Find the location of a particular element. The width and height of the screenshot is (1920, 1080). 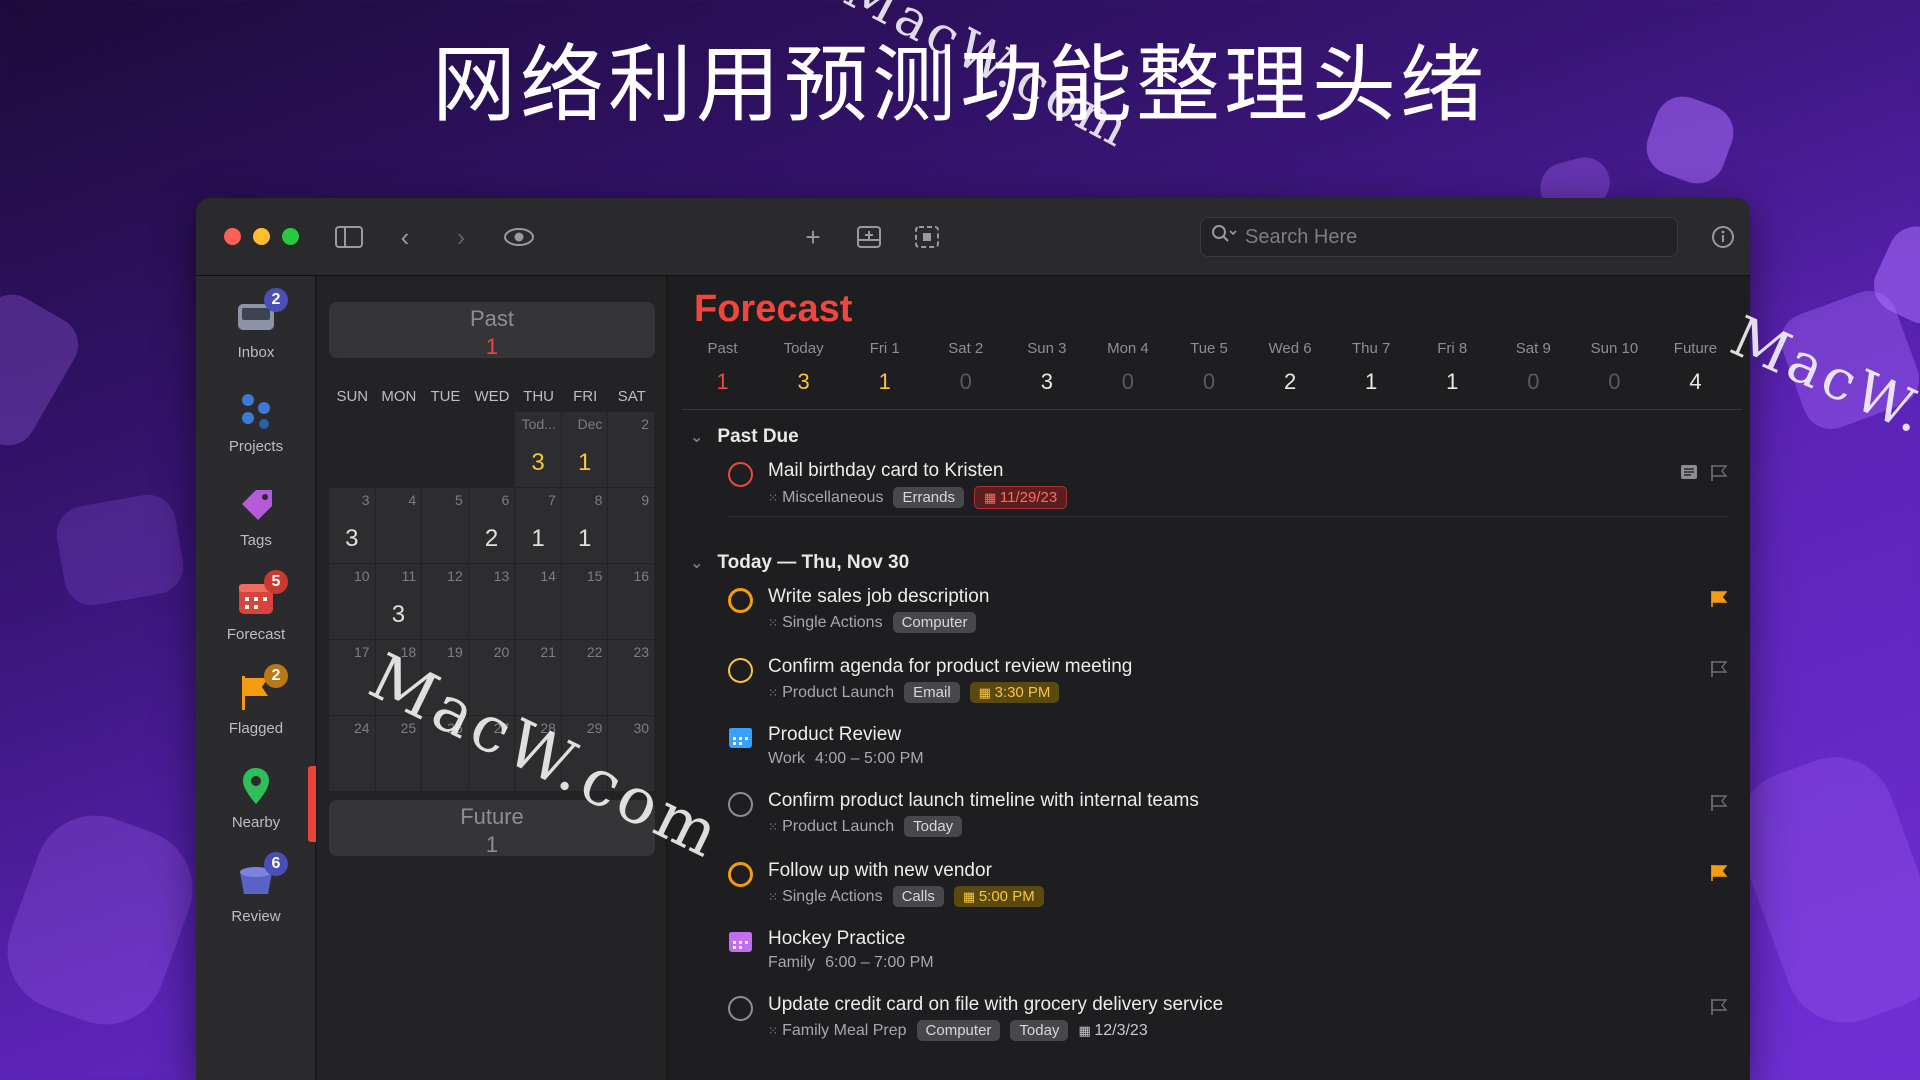

calendar-event-row: Product Review Work 4:00 – 5:00 PM is located at coordinates (1228, 749).